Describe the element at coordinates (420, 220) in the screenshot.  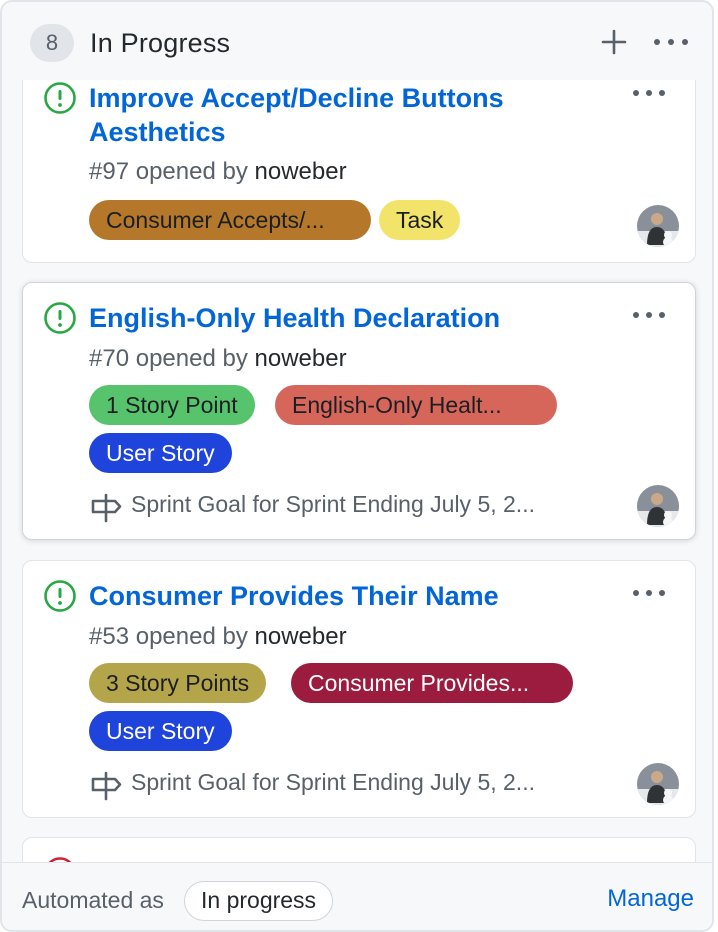
I see `label-type: Task` at that location.